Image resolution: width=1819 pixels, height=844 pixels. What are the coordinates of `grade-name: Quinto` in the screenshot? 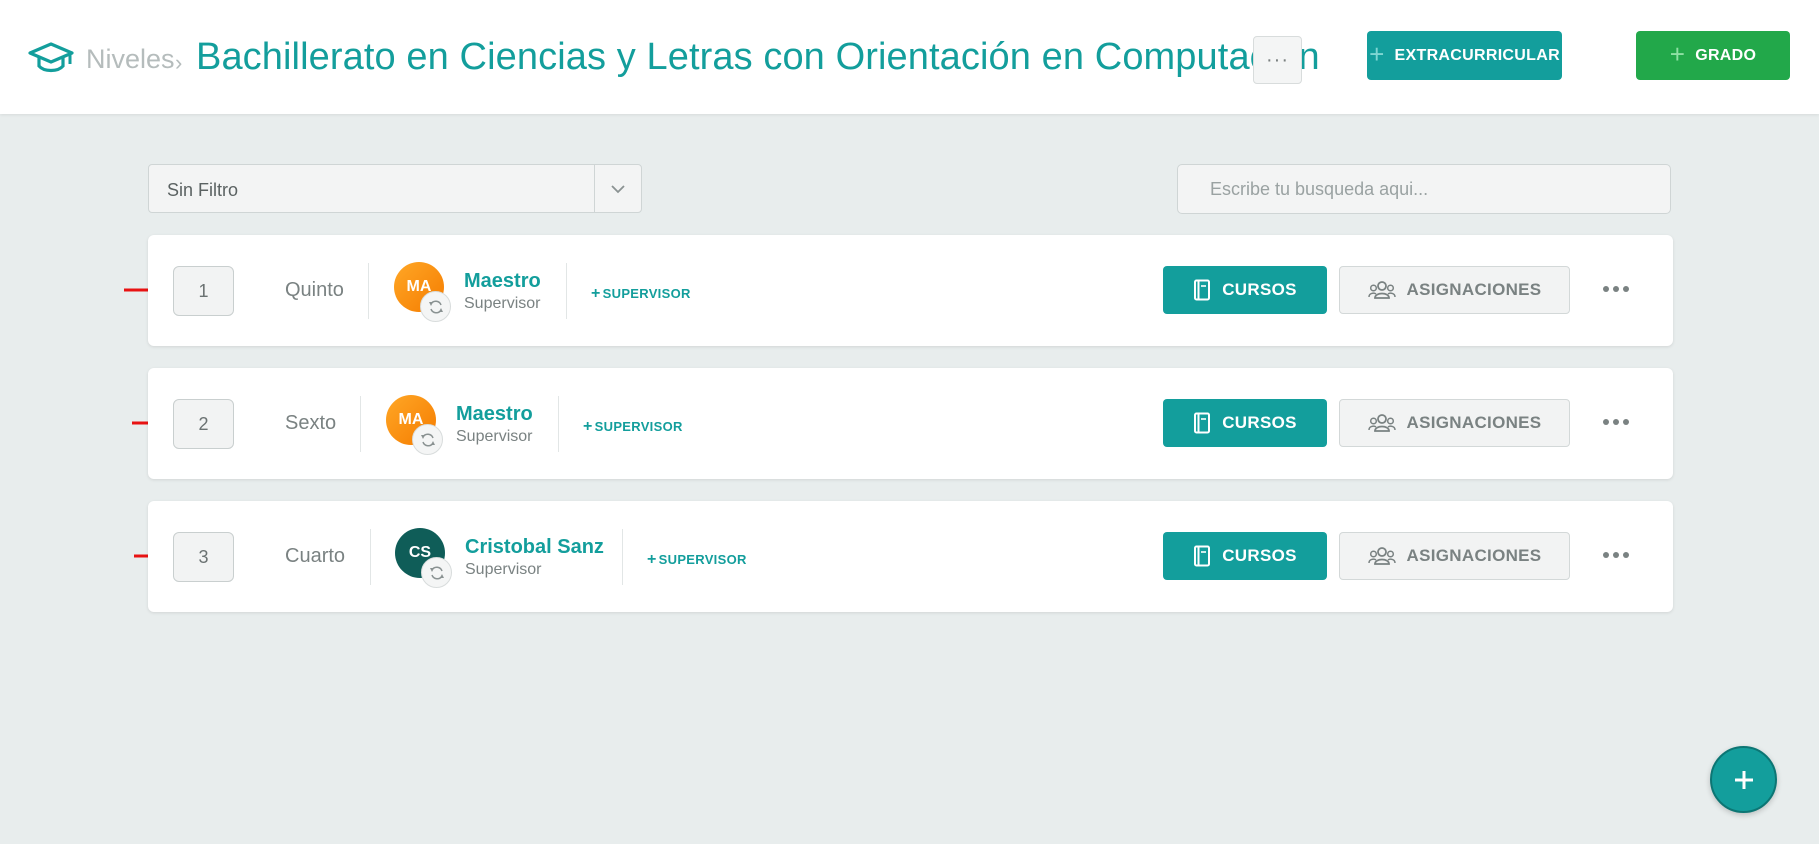 It's located at (314, 290).